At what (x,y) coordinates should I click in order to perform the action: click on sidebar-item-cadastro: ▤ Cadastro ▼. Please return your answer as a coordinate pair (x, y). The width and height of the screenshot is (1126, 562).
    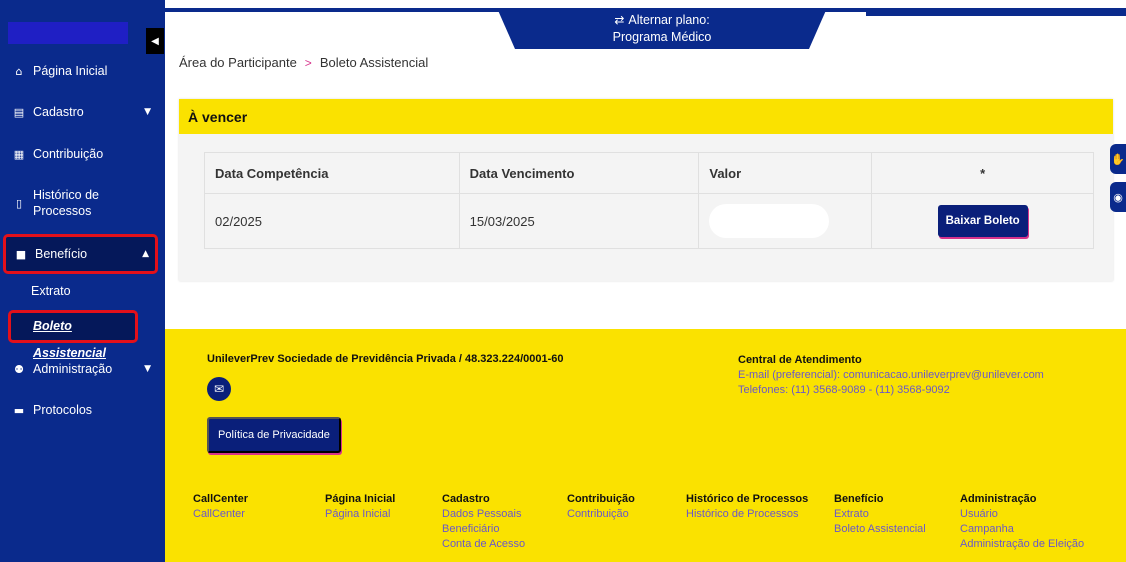
    Looking at the image, I should click on (82, 112).